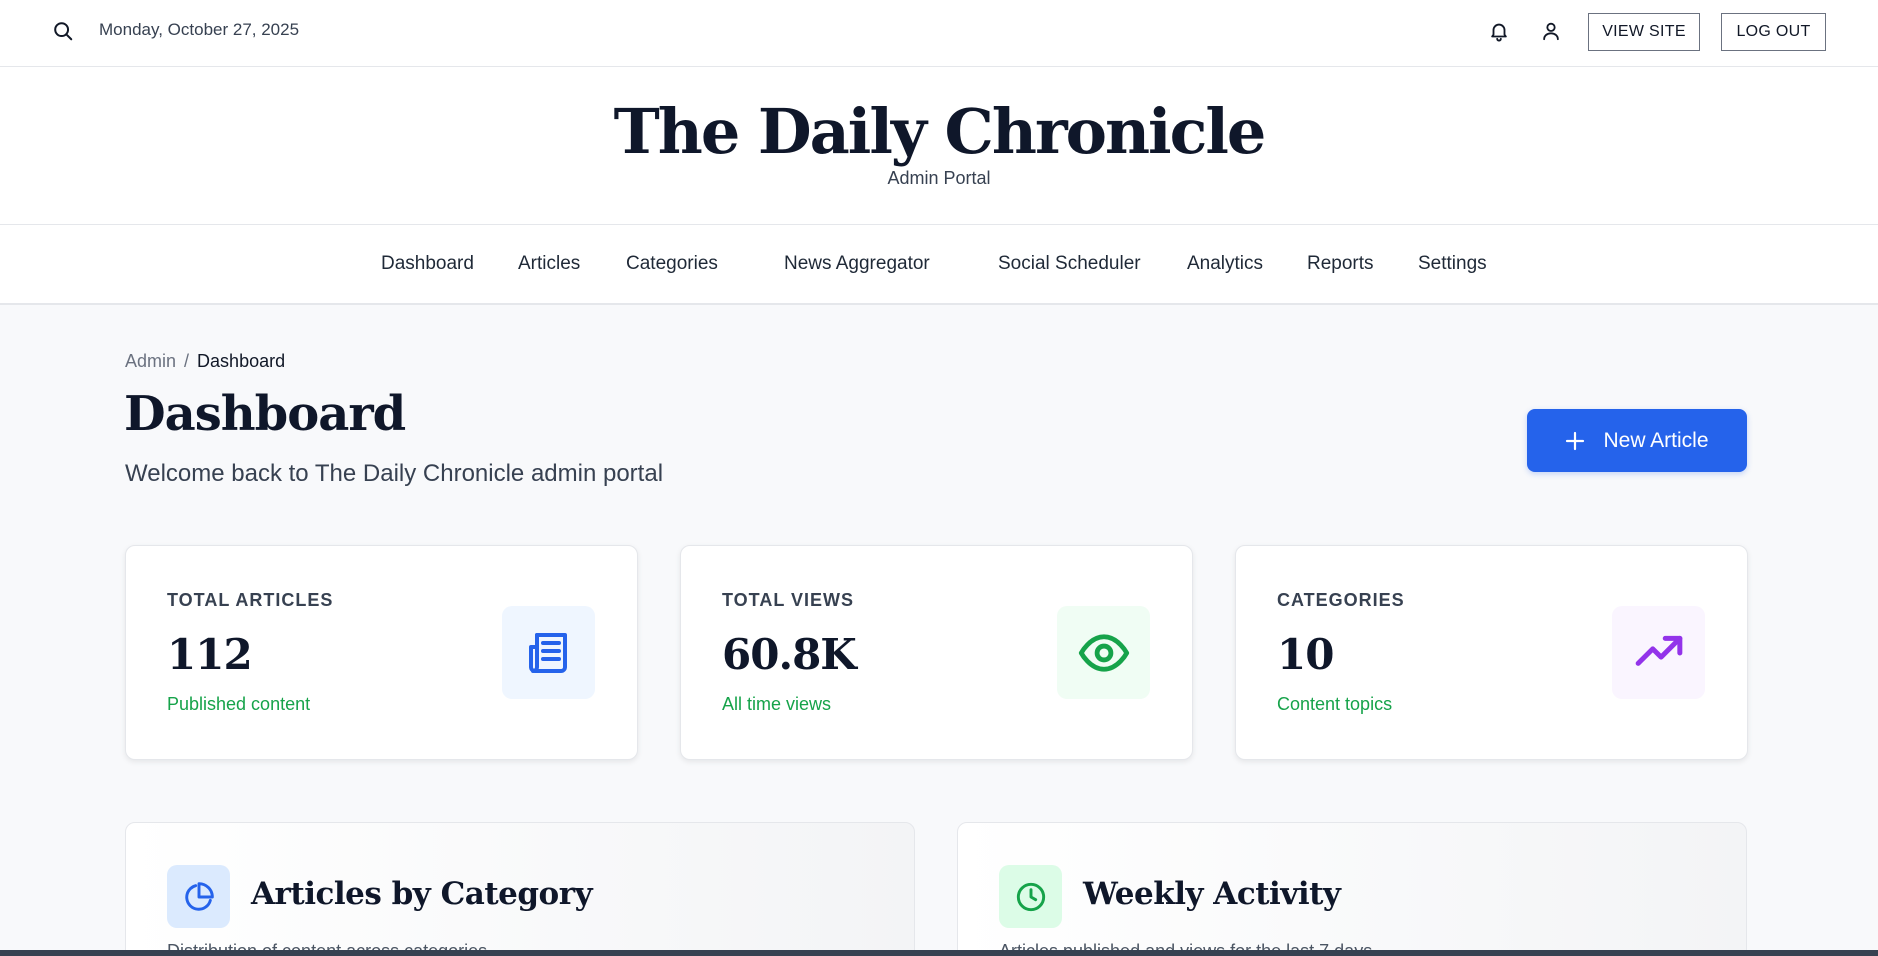 This screenshot has width=1878, height=956. I want to click on plus-icon, so click(1575, 440).